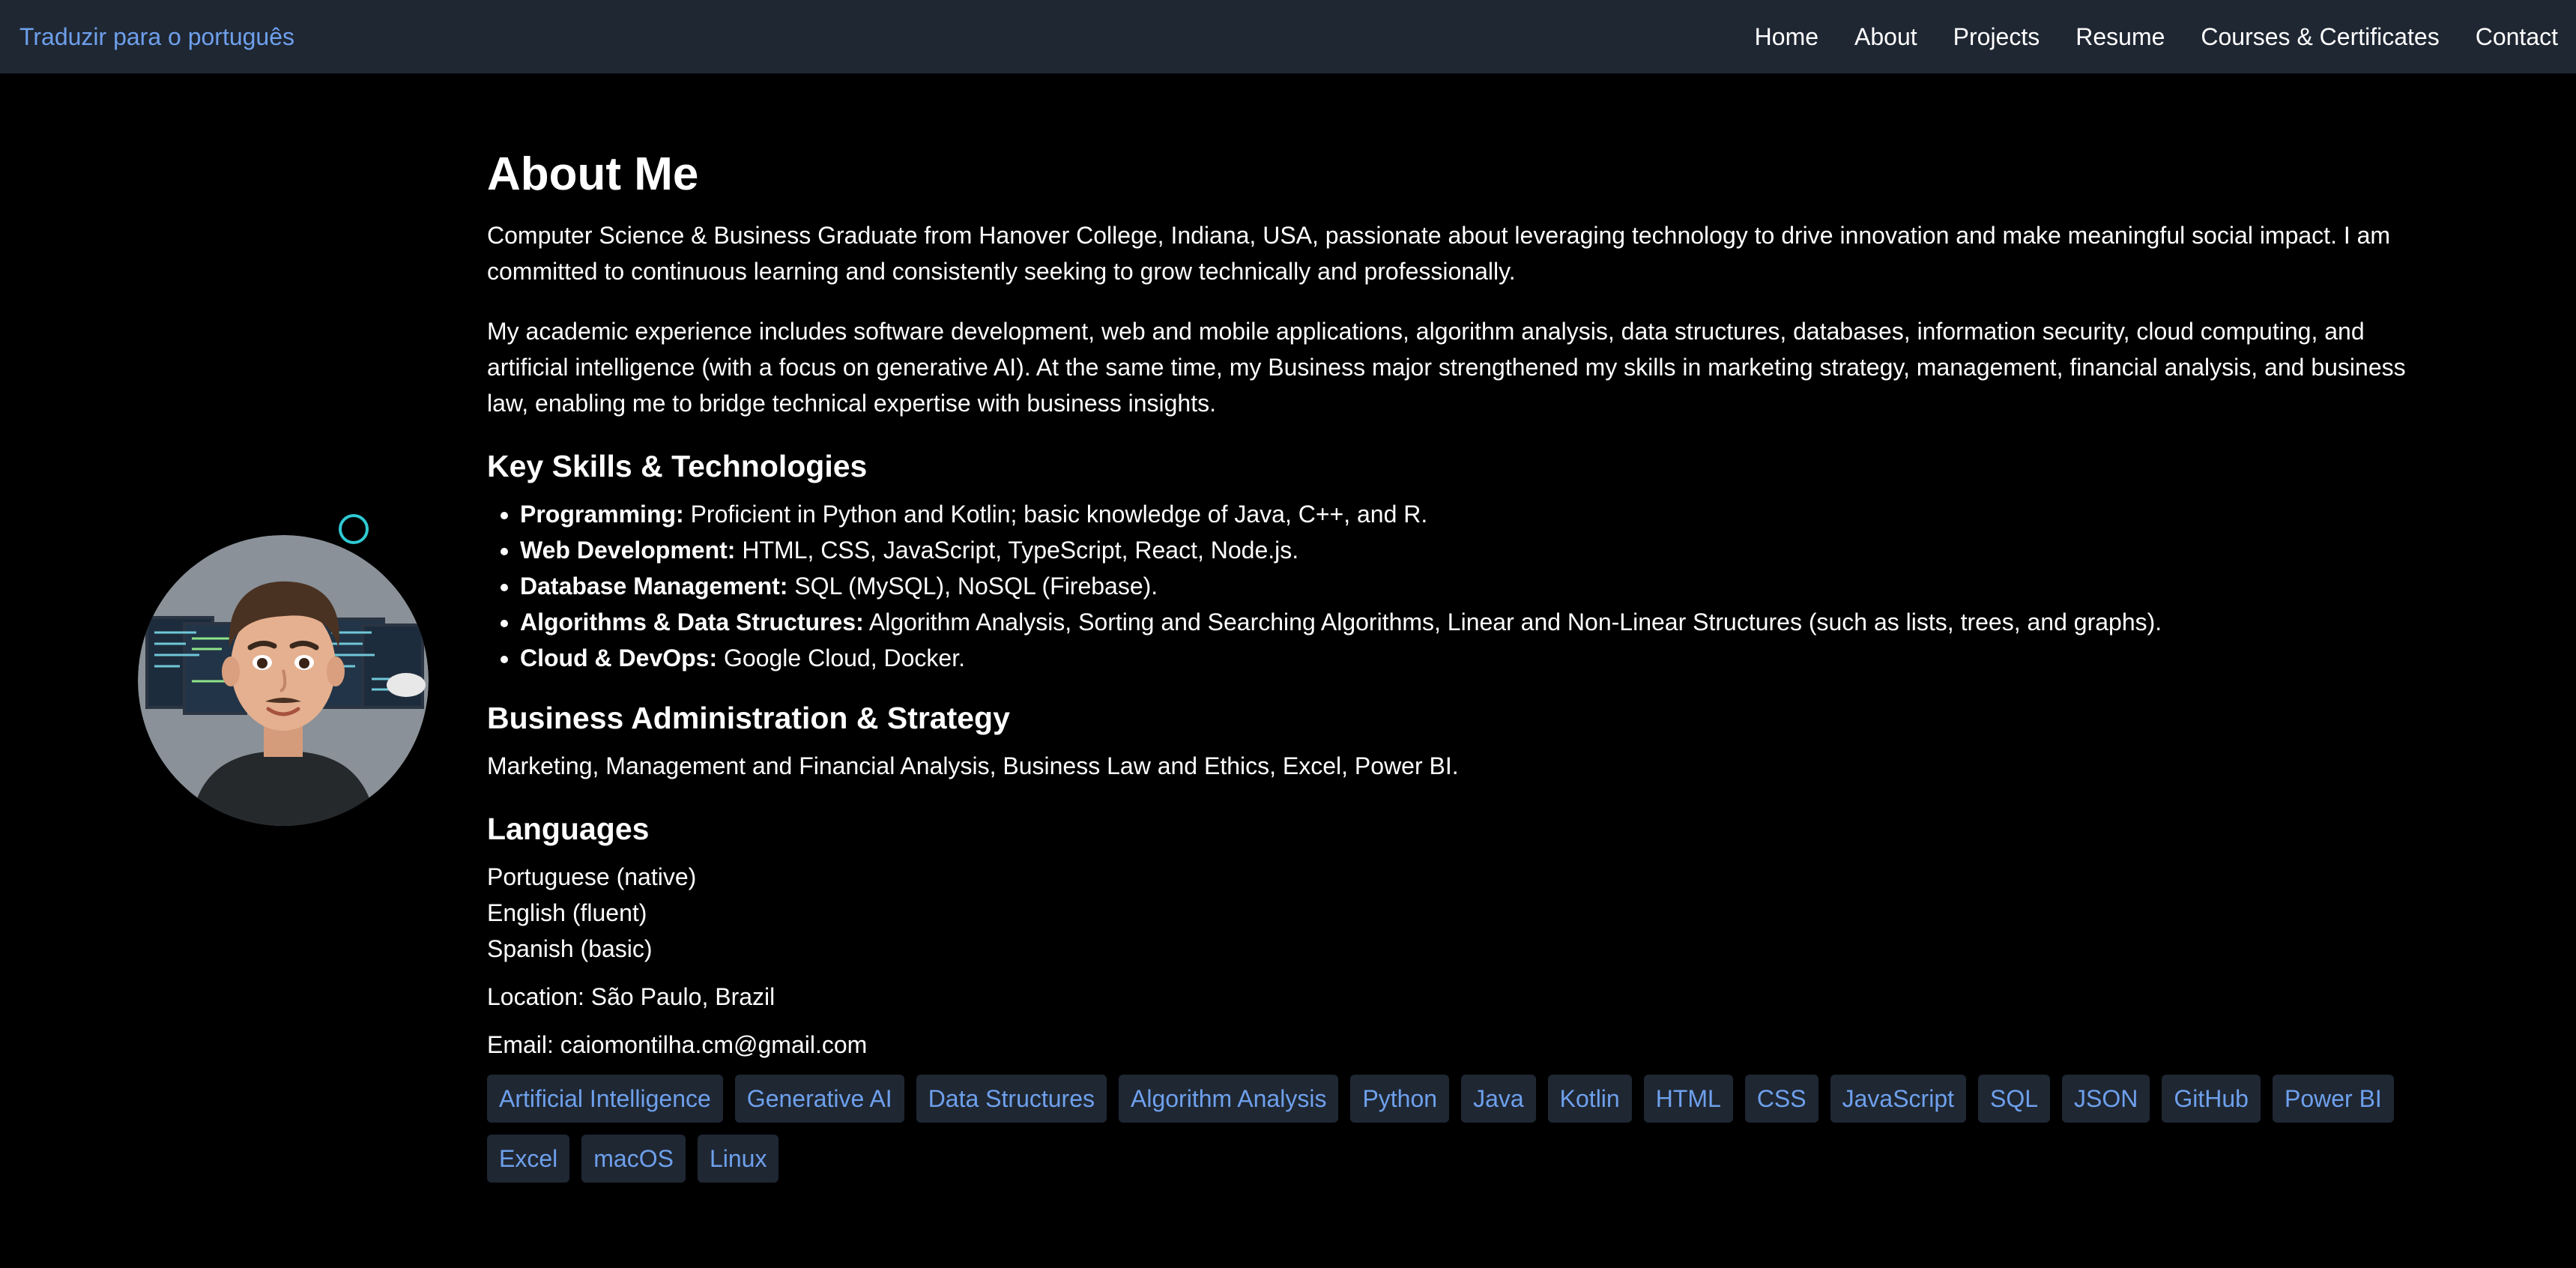  What do you see at coordinates (631, 996) in the screenshot?
I see `location-text: Location: São Paulo, Brazil` at bounding box center [631, 996].